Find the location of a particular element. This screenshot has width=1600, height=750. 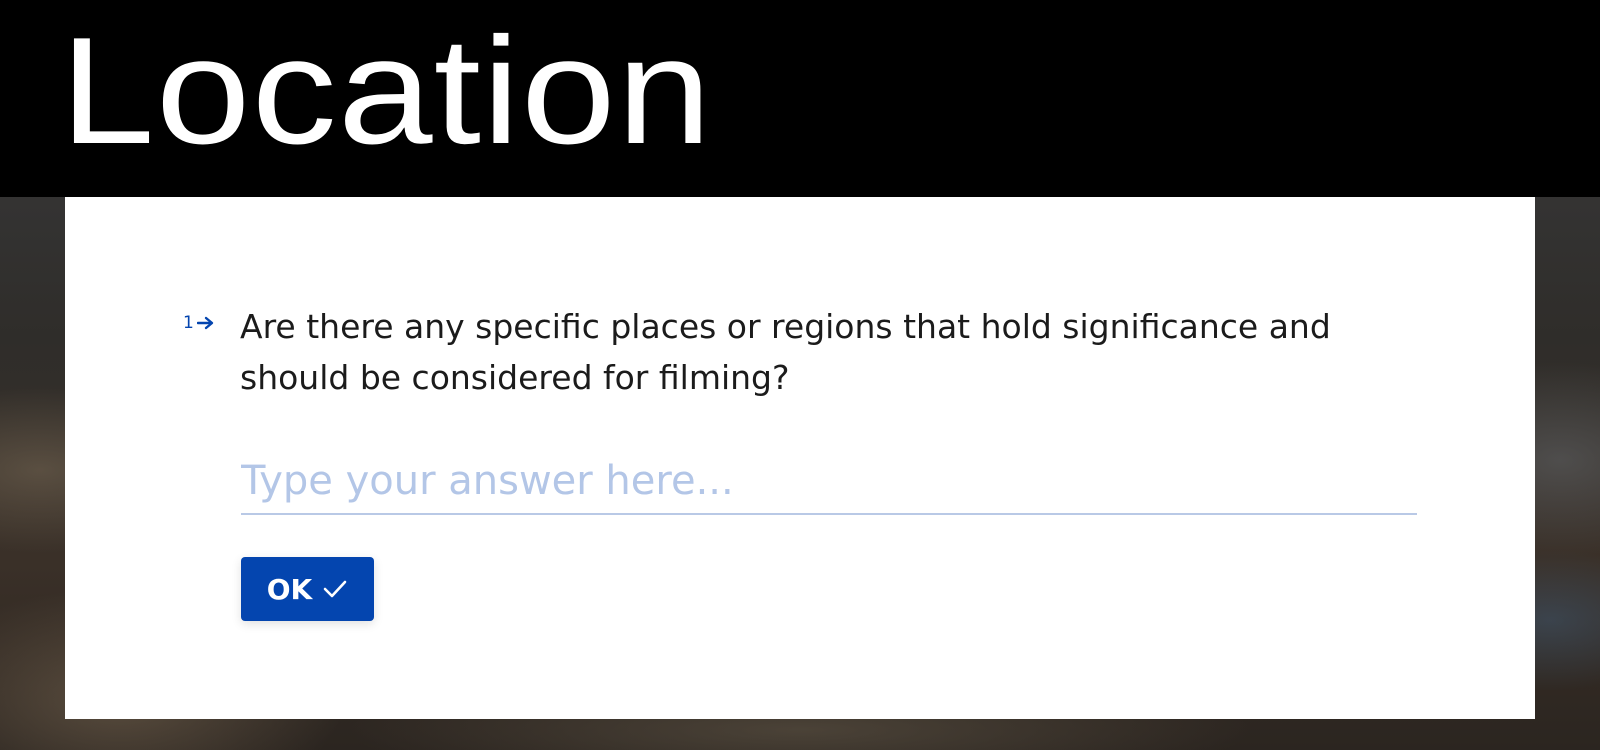

question-number-indicator: 1 is located at coordinates (199, 323).